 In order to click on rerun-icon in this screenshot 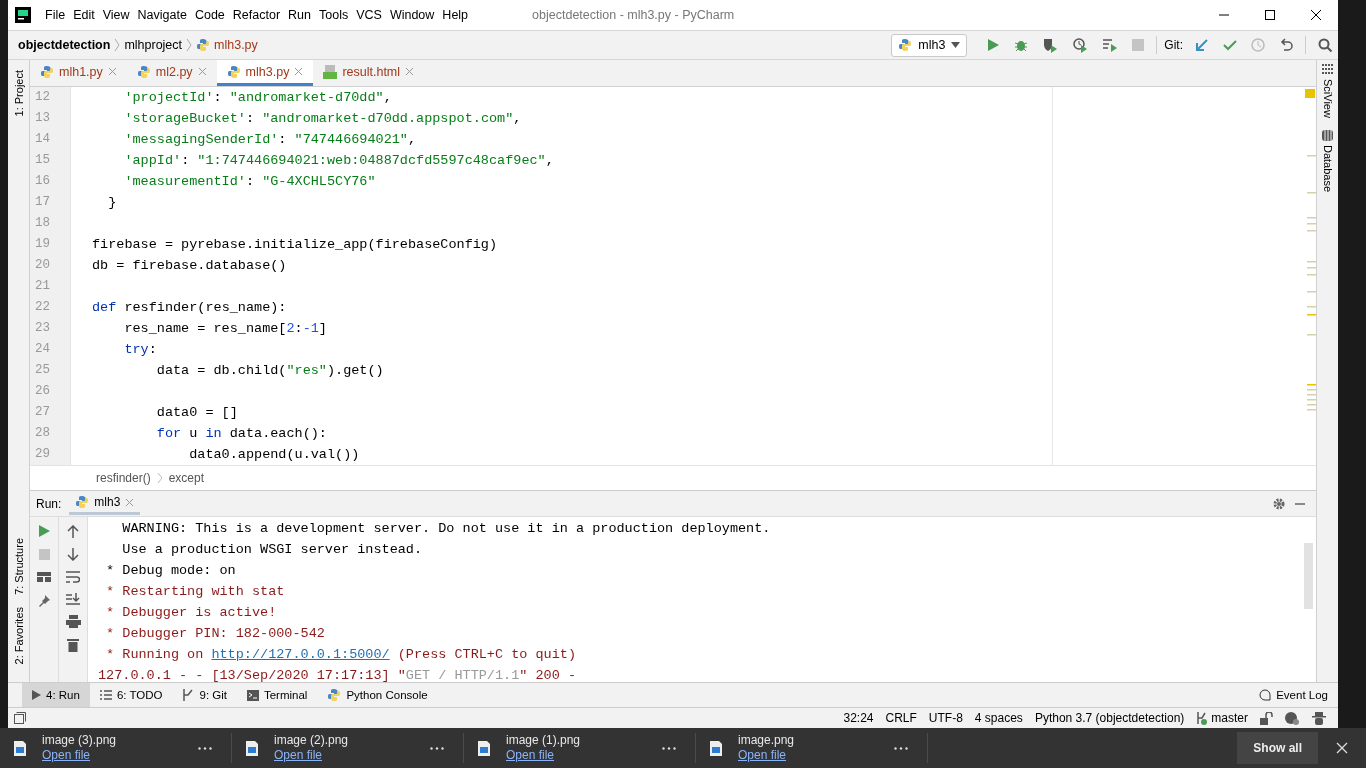, I will do `click(44, 531)`.